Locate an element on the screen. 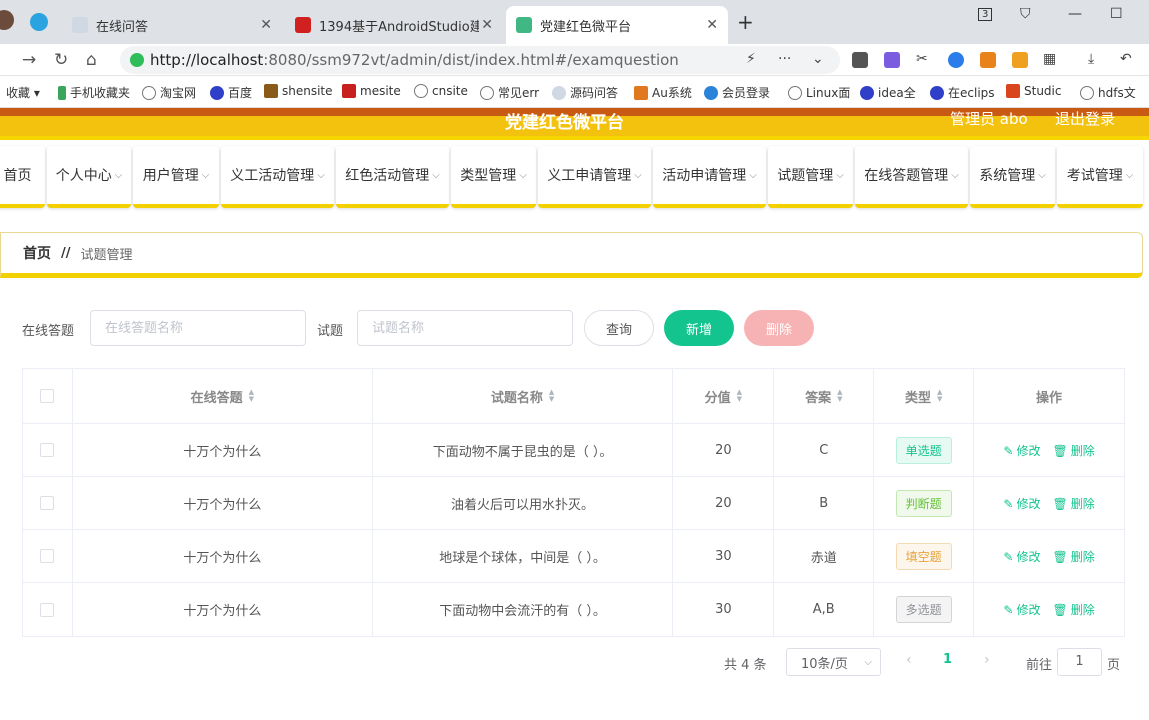  exam-name-input is located at coordinates (198, 328).